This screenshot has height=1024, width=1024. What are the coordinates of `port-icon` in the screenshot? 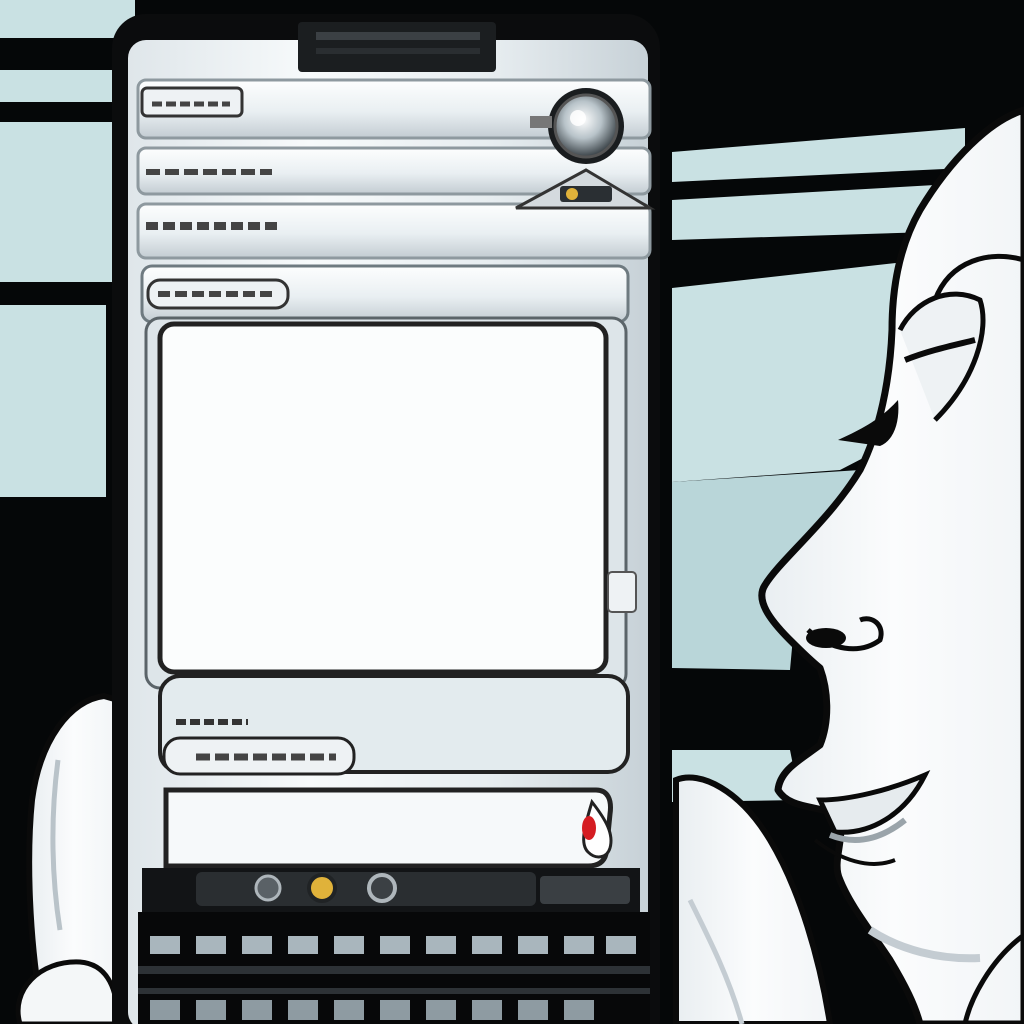 It's located at (325, 888).